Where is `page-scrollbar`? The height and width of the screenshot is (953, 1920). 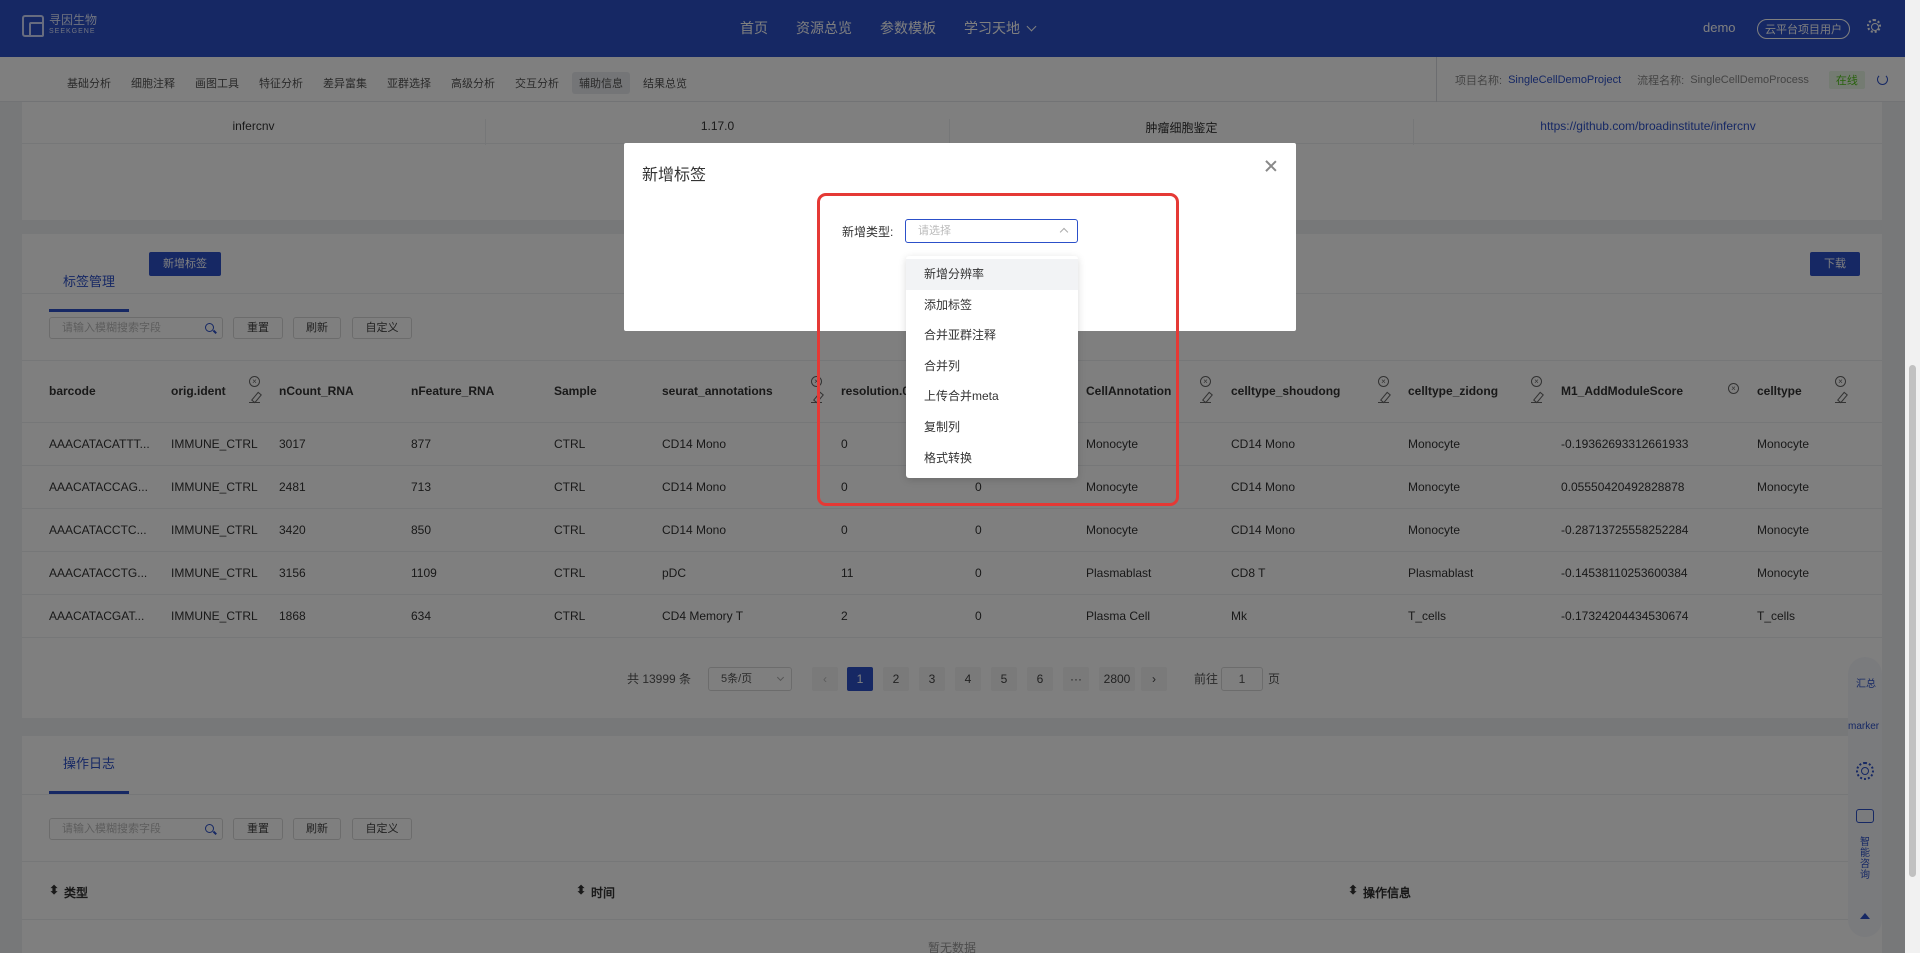 page-scrollbar is located at coordinates (1912, 476).